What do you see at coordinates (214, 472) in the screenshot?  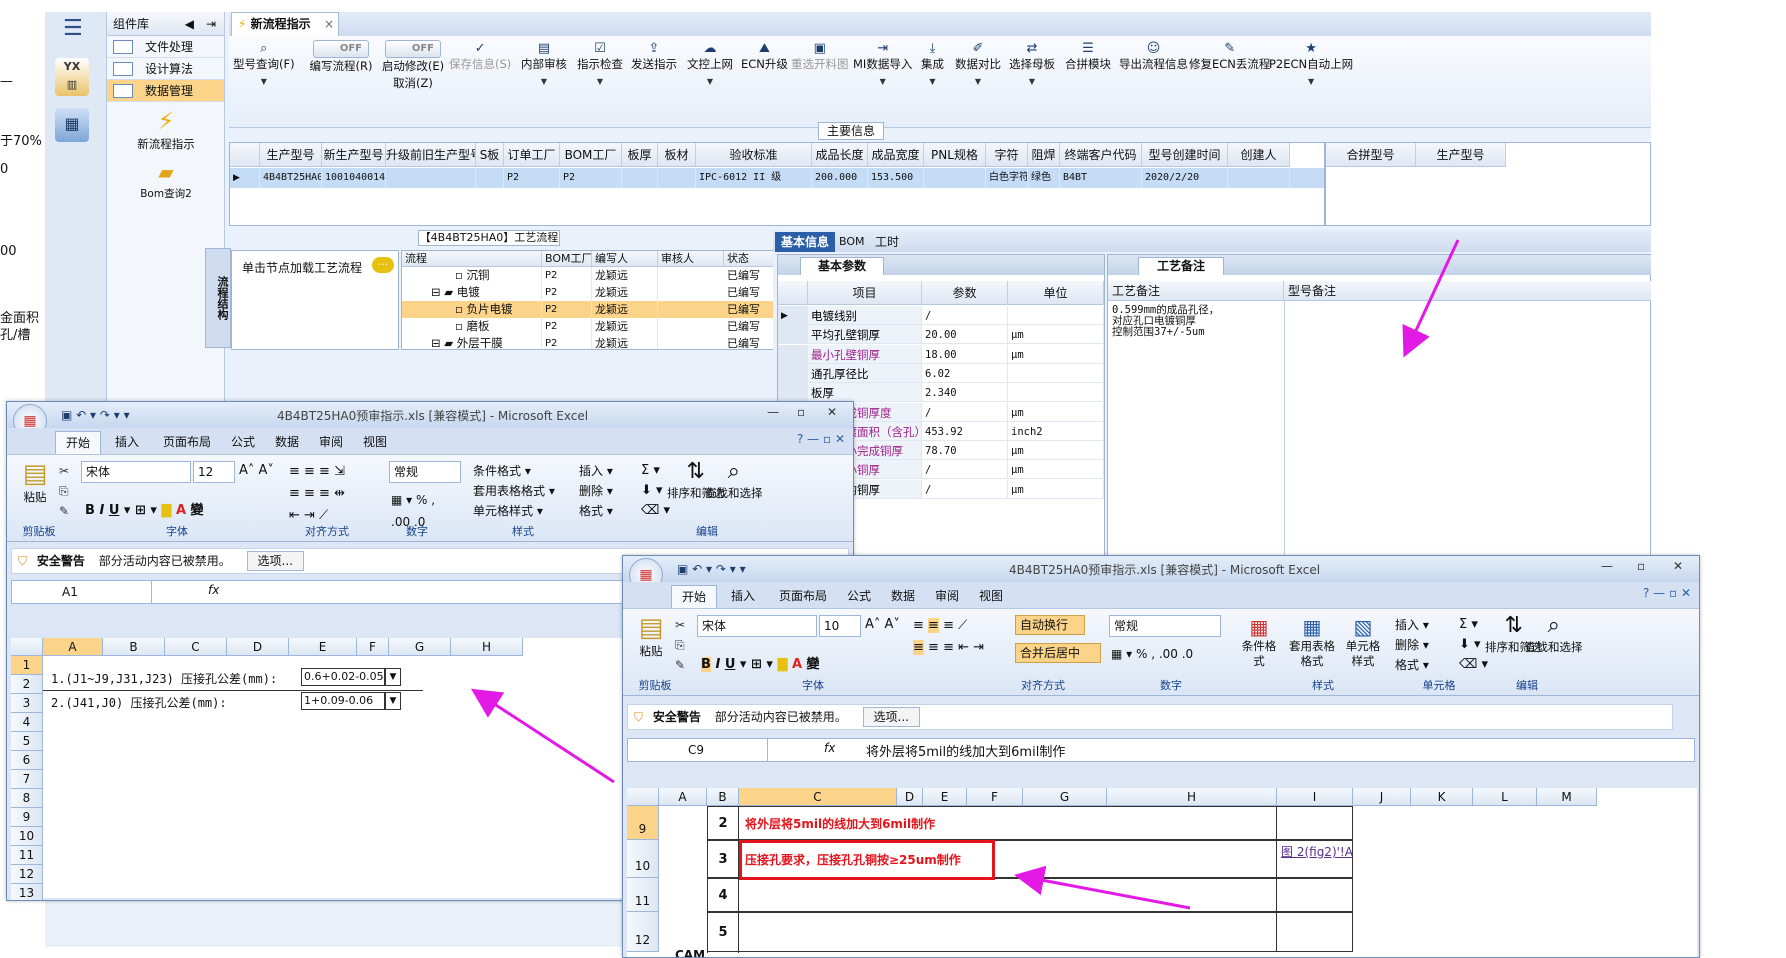 I see `font-size-select: 12` at bounding box center [214, 472].